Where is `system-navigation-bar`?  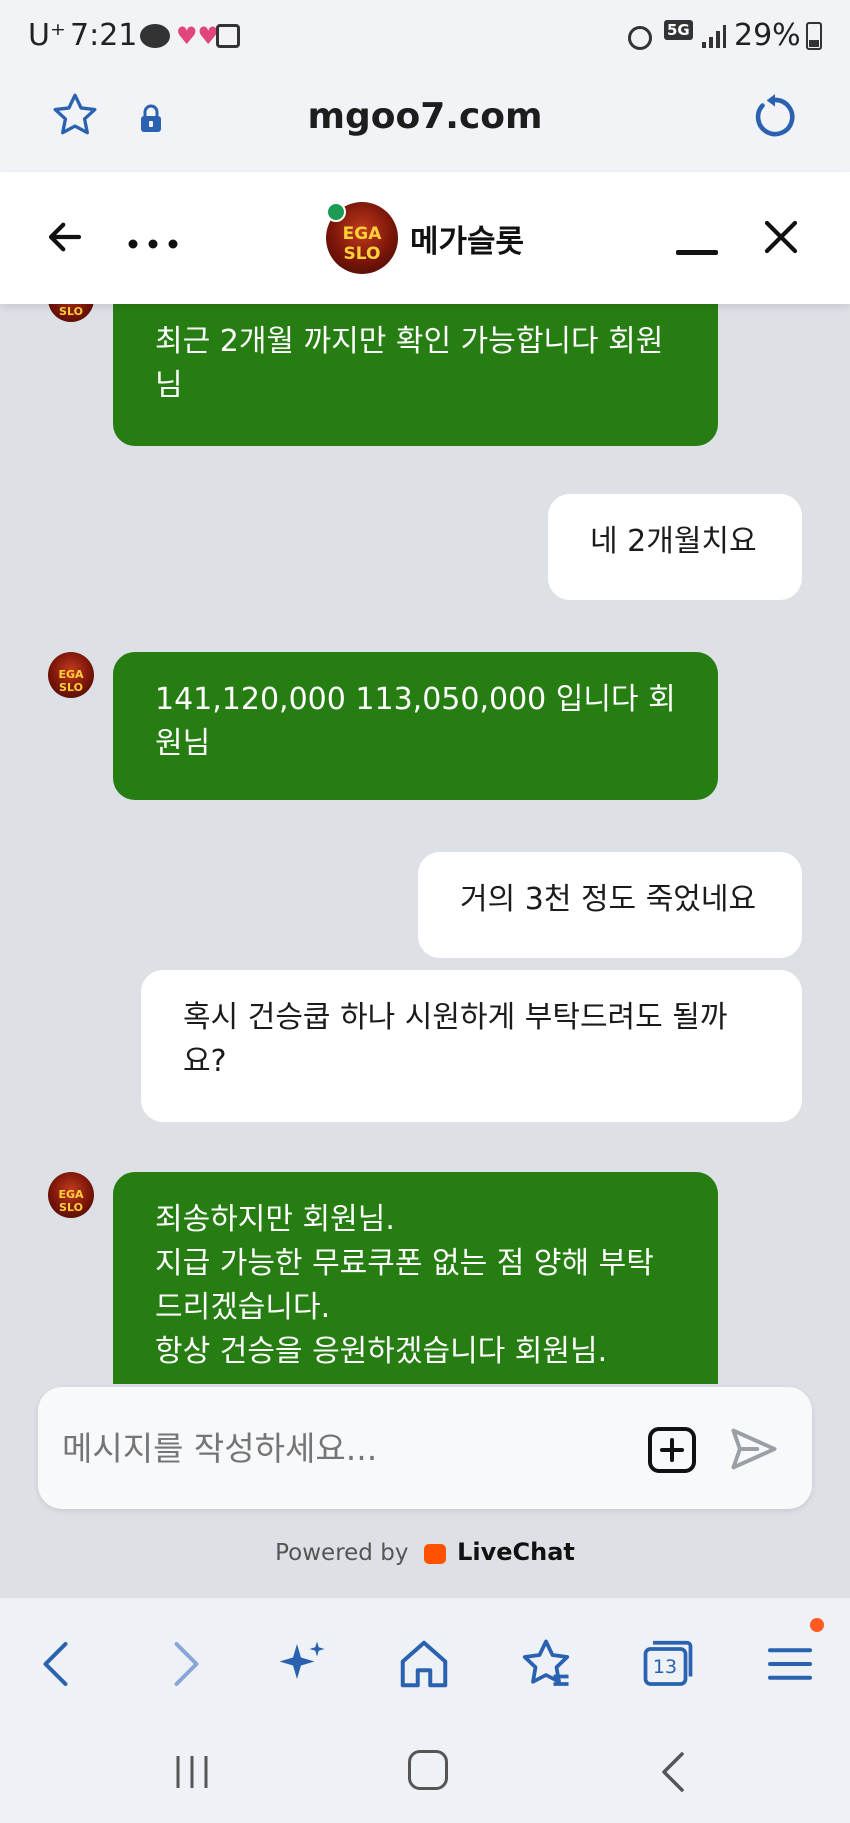 system-navigation-bar is located at coordinates (425, 1775).